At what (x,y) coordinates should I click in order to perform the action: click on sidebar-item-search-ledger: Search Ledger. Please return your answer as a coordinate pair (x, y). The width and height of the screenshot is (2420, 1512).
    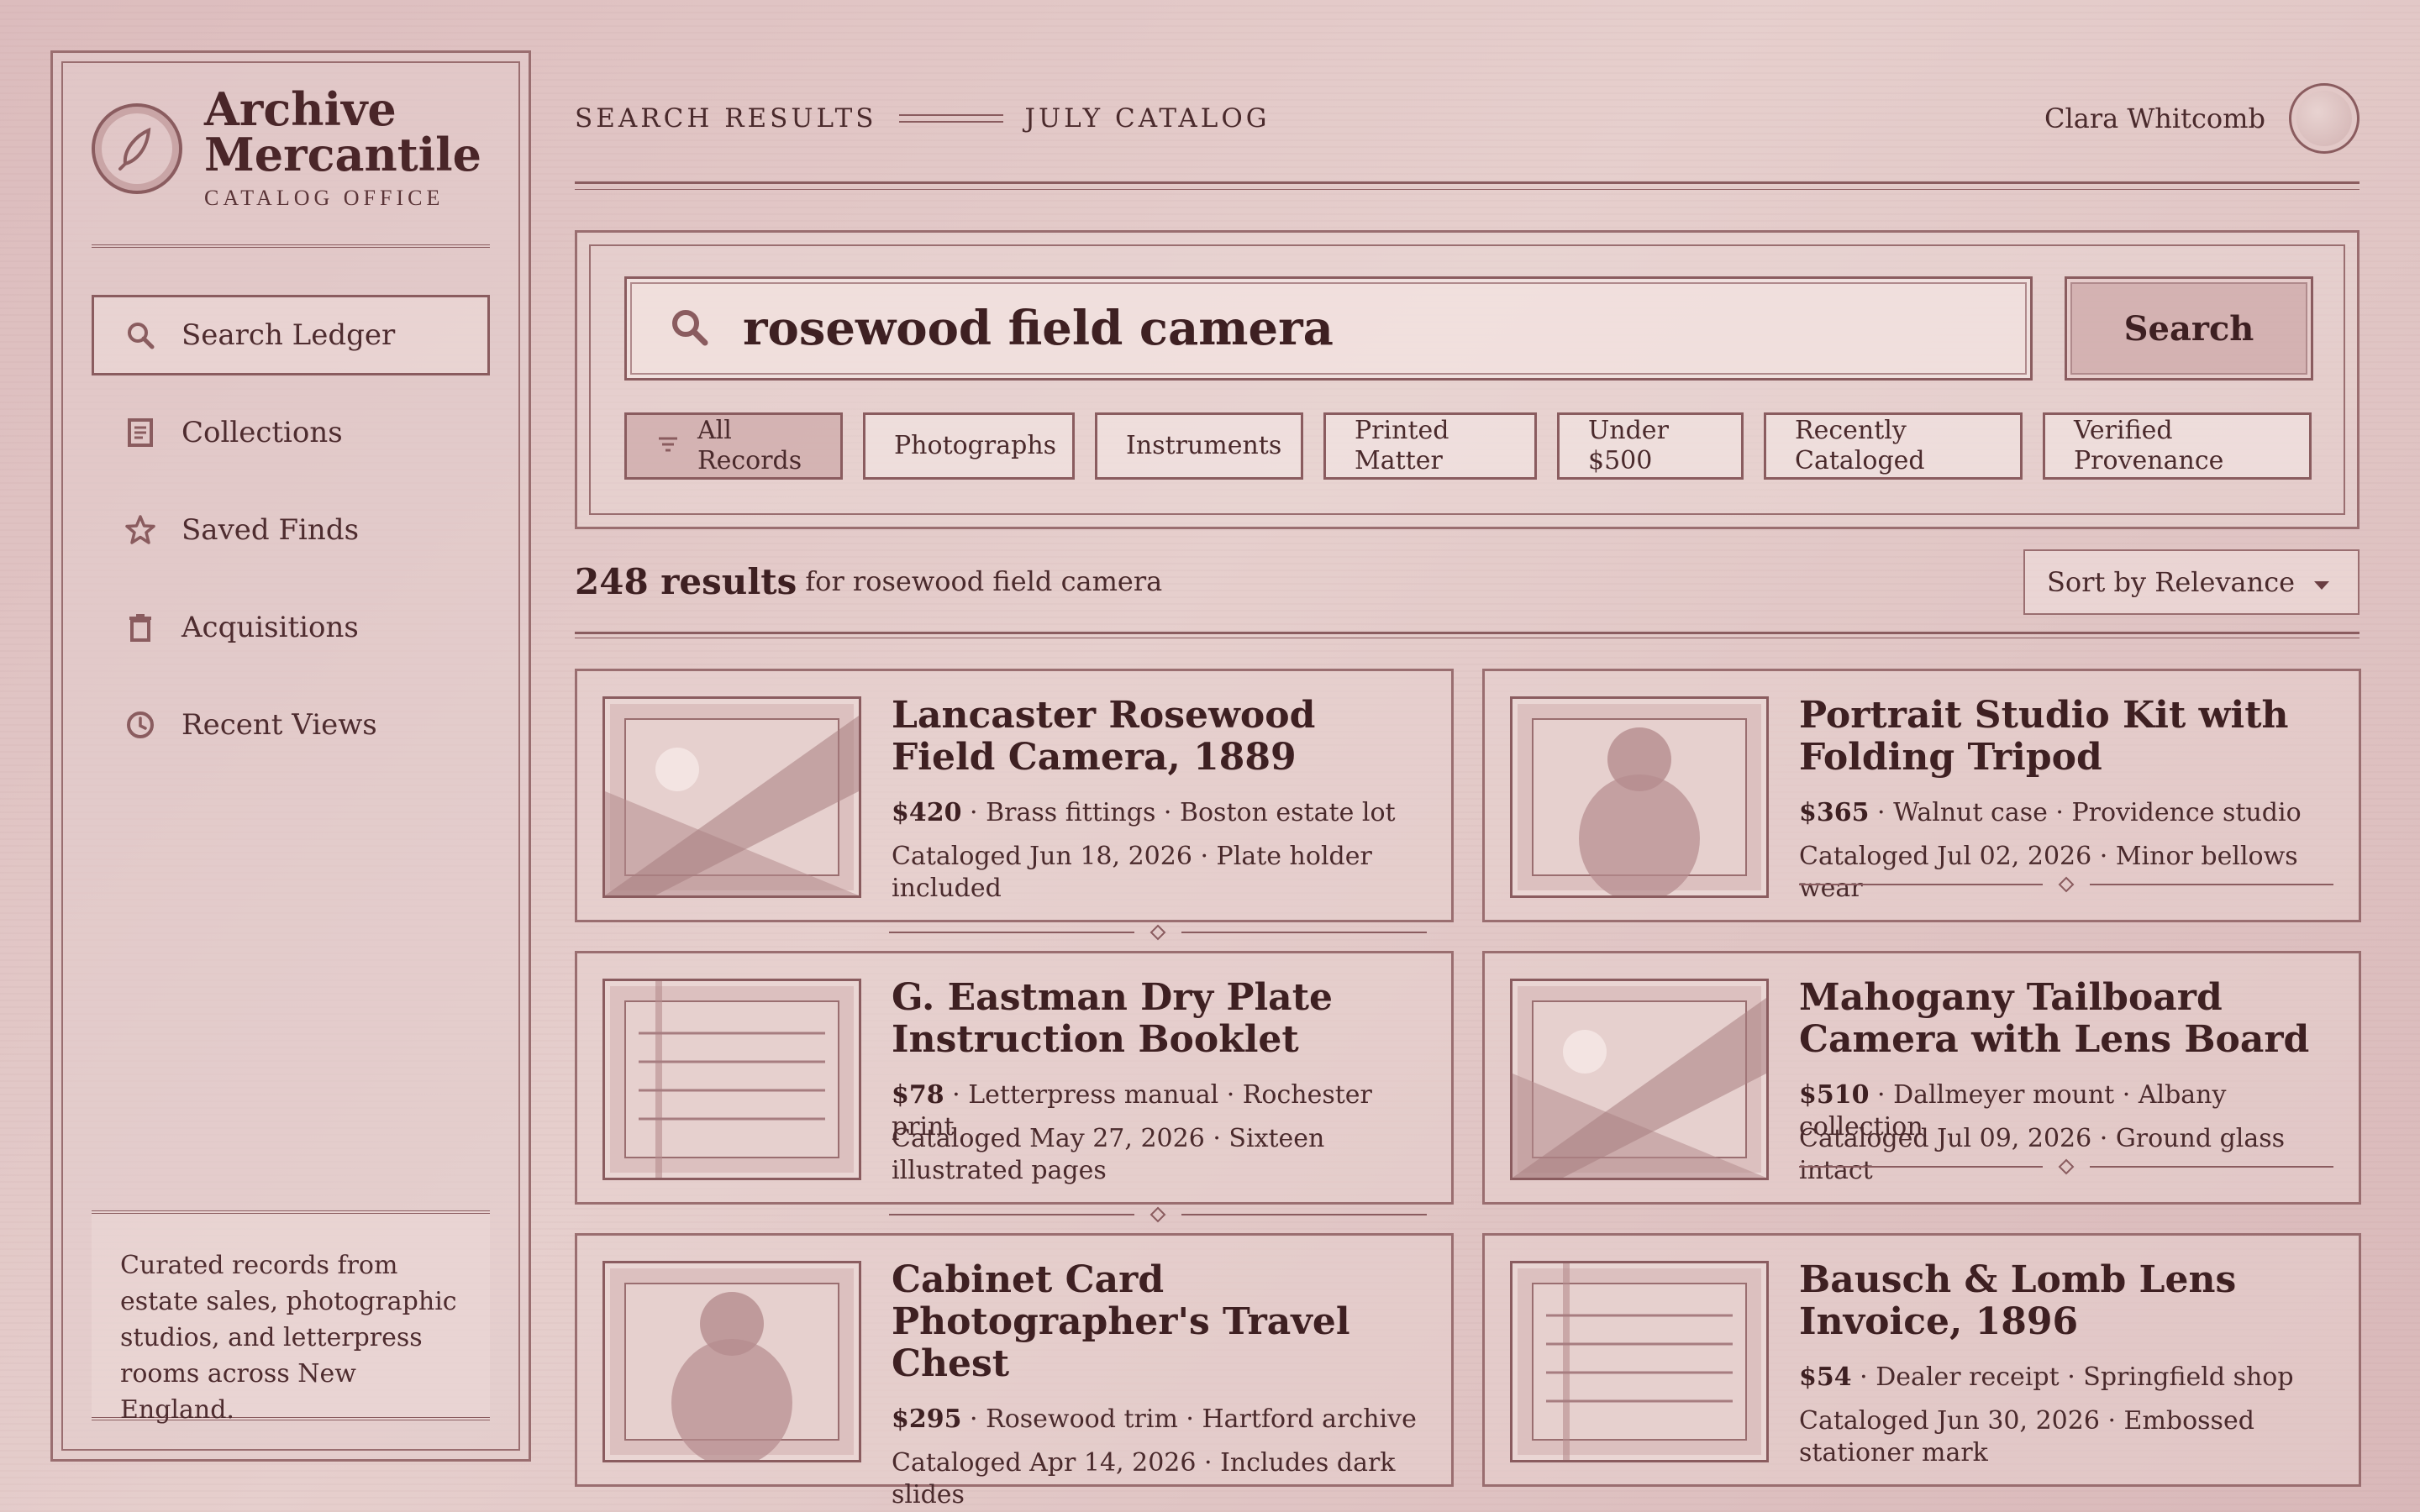
    Looking at the image, I should click on (291, 335).